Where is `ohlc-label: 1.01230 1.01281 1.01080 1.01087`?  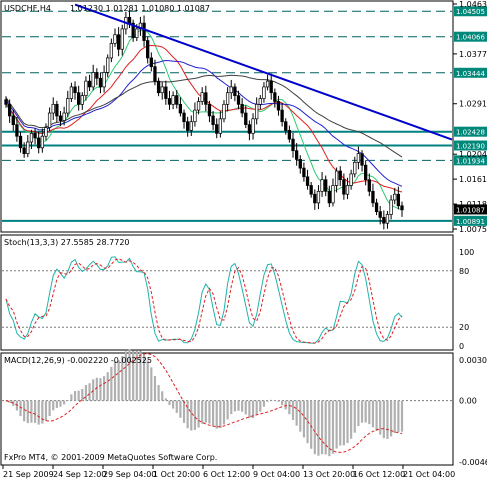 ohlc-label: 1.01230 1.01281 1.01080 1.01087 is located at coordinates (140, 8).